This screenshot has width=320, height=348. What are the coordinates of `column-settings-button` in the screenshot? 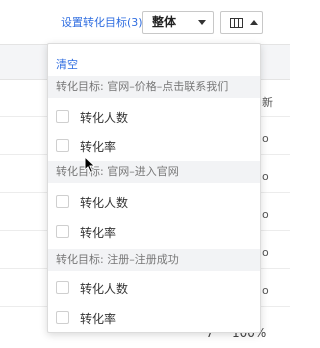 It's located at (241, 22).